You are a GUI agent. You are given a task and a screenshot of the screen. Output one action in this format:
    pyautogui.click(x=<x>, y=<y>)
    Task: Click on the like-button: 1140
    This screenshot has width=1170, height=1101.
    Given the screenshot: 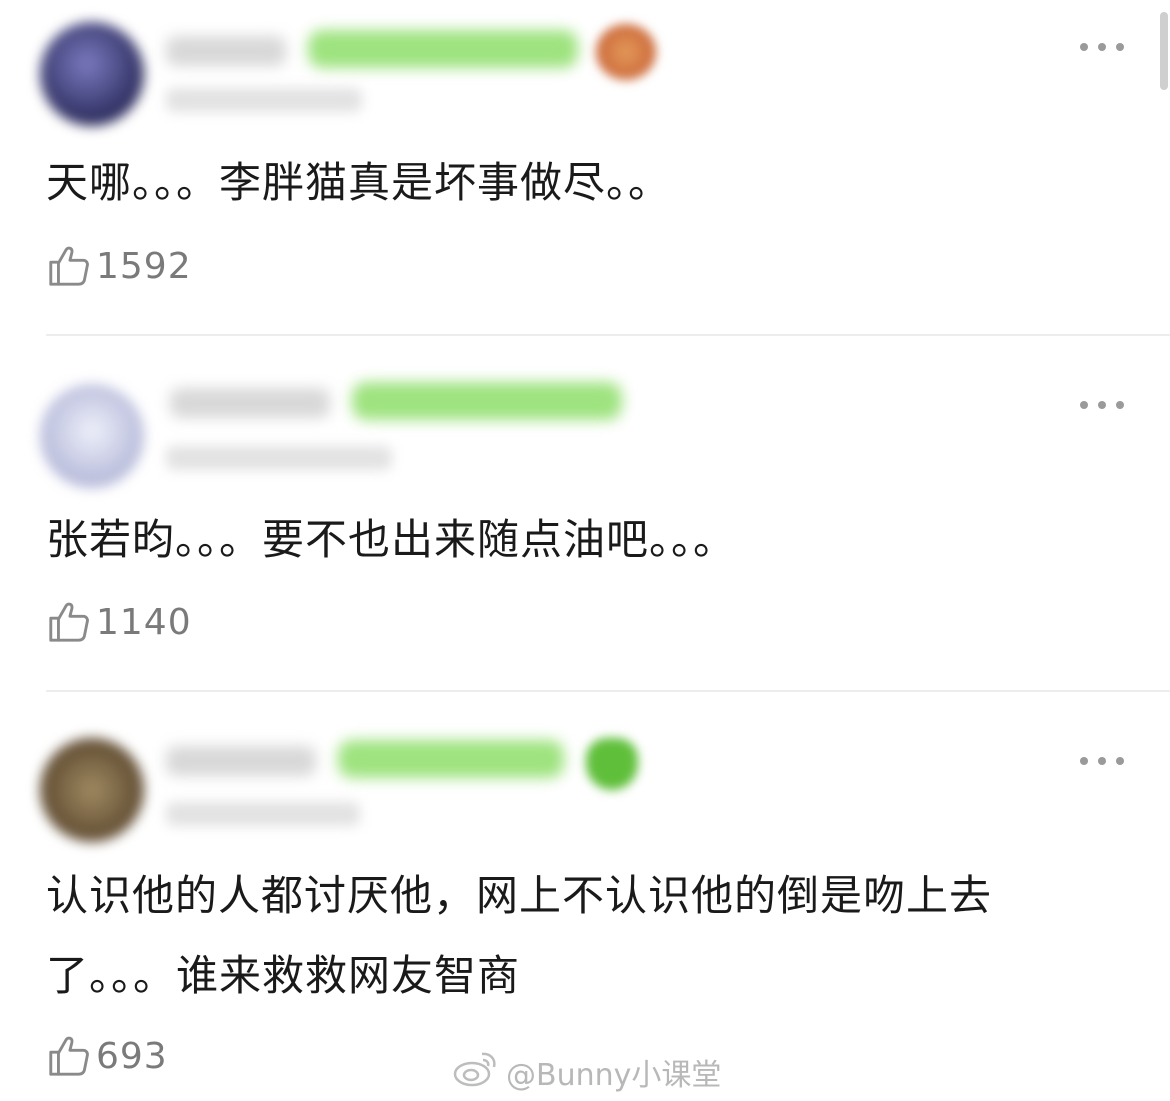 What is the action you would take?
    pyautogui.click(x=119, y=622)
    